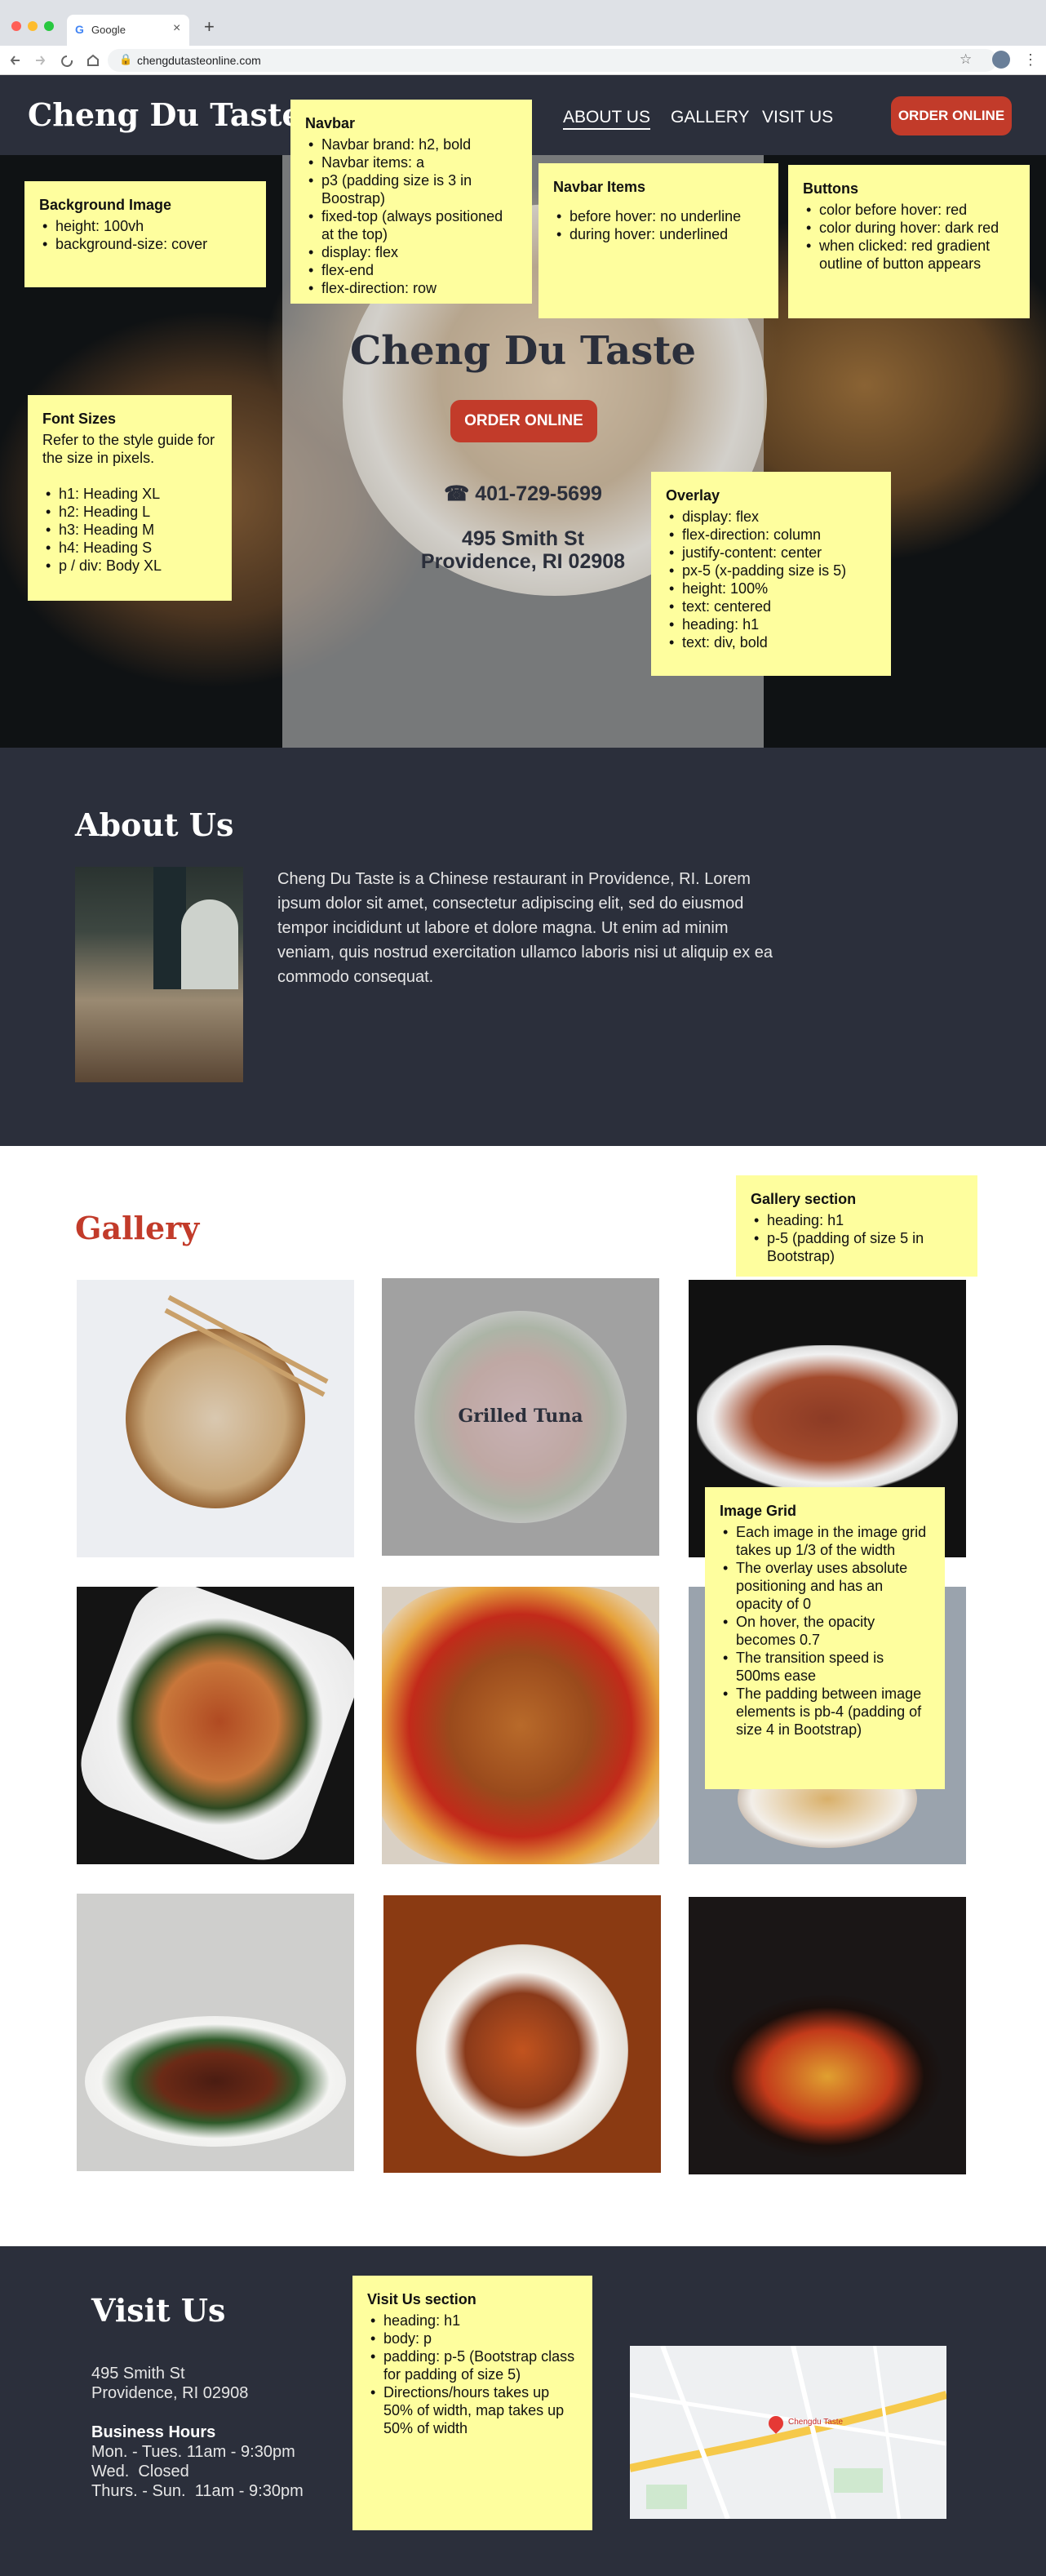  Describe the element at coordinates (909, 228) in the screenshot. I see `note-item: color during hover: dark red` at that location.